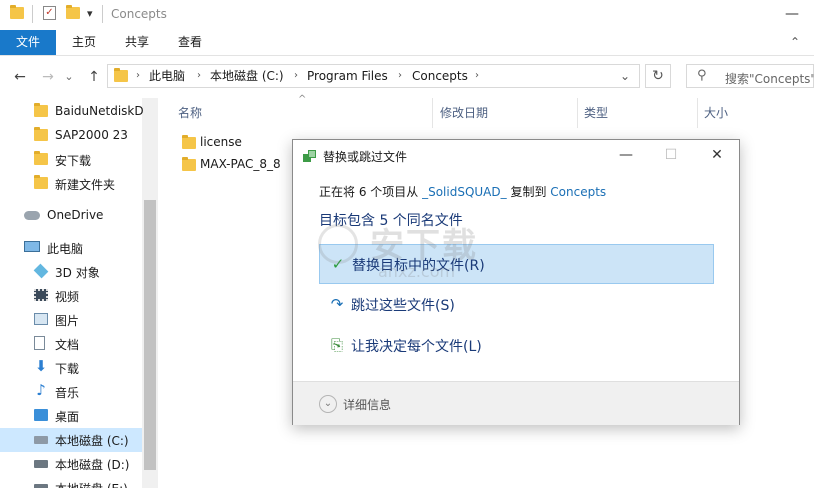 This screenshot has width=814, height=488. I want to click on breadcrumb-this-pc: 此电脑, so click(167, 76).